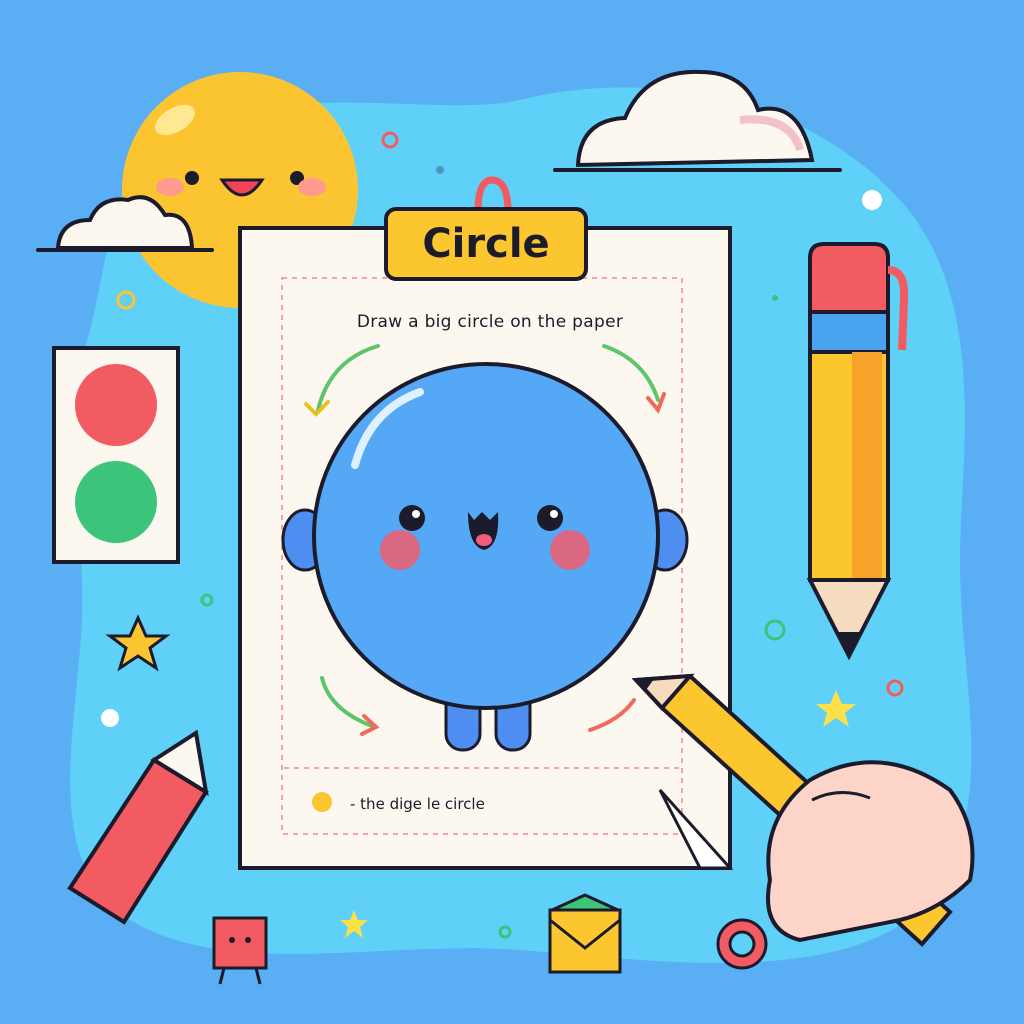 The width and height of the screenshot is (1024, 1024). Describe the element at coordinates (322, 802) in the screenshot. I see `caption-bullet` at that location.